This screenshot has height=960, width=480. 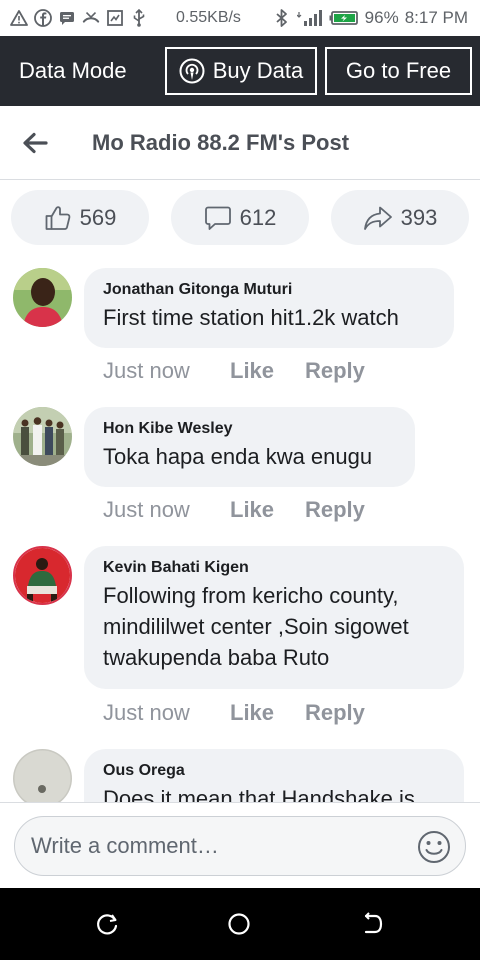 I want to click on go-to-free-label: Go to Free, so click(x=398, y=70).